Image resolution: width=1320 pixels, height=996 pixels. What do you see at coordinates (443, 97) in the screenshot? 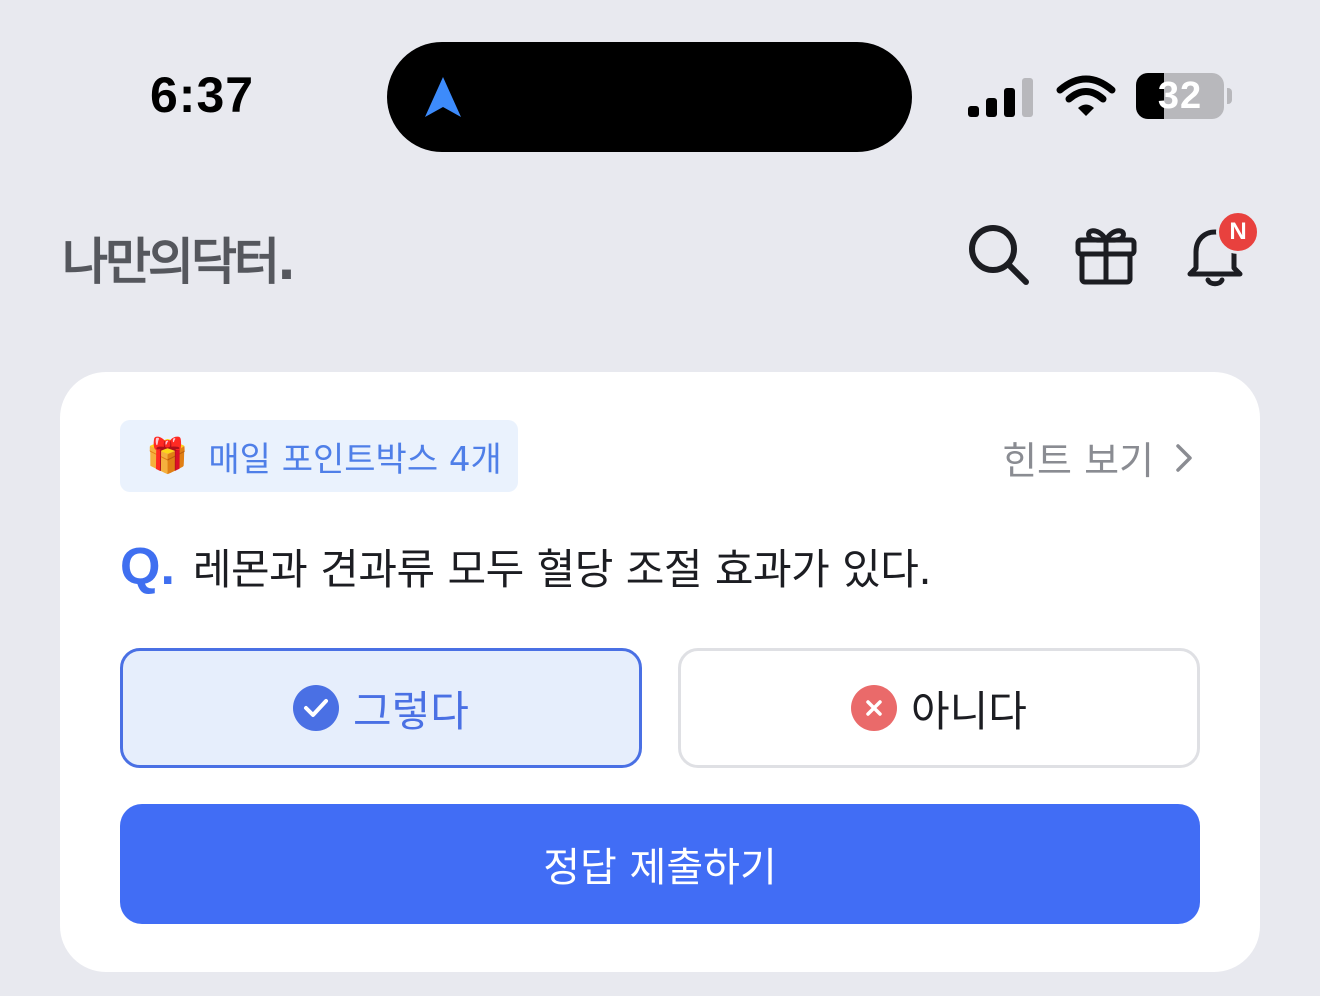
I see `location-arrow-icon` at bounding box center [443, 97].